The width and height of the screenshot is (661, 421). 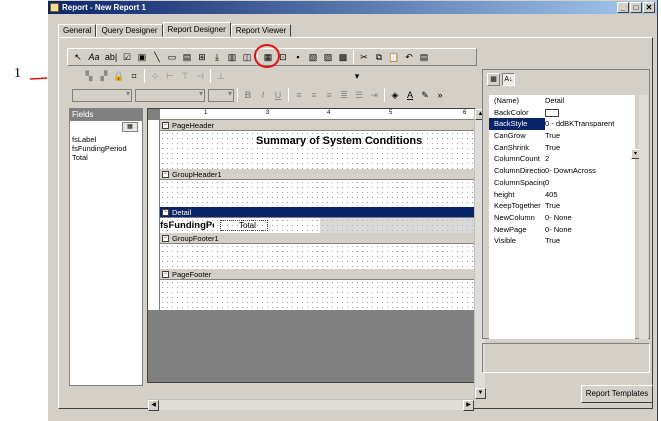 What do you see at coordinates (172, 57) in the screenshot?
I see `shape-tool-icon: ▭` at bounding box center [172, 57].